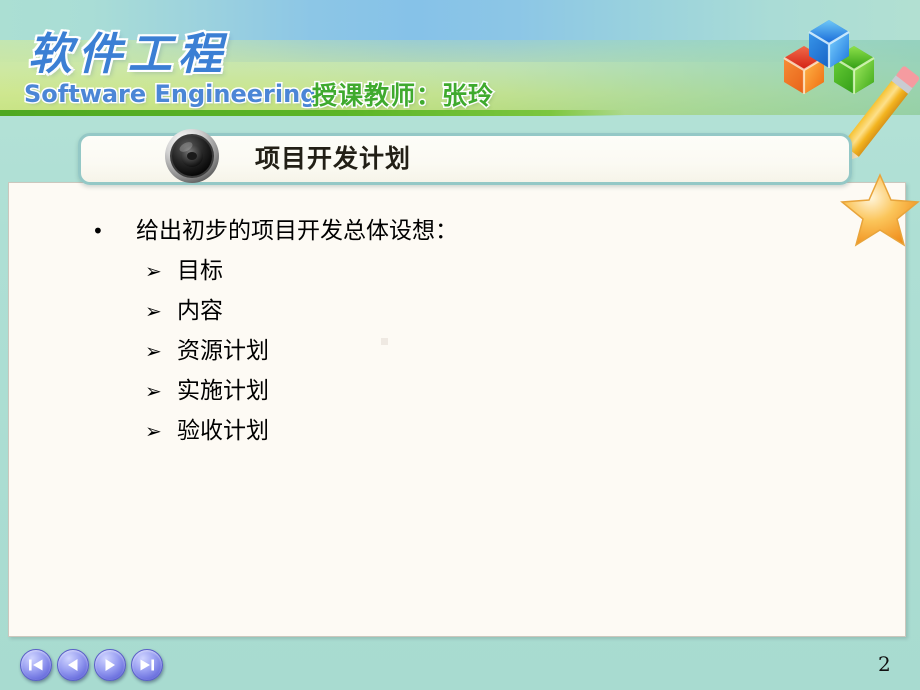 The image size is (920, 690). What do you see at coordinates (395, 431) in the screenshot?
I see `list-item: ➢ 验收计划` at bounding box center [395, 431].